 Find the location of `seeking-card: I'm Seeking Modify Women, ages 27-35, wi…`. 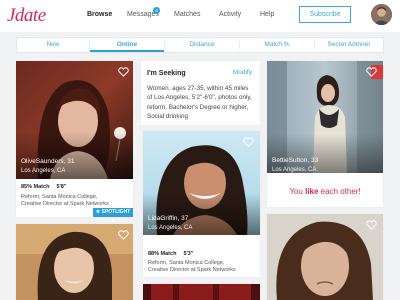

seeking-card: I'm Seeking Modify Women, ages 27-35, wi… is located at coordinates (200, 93).